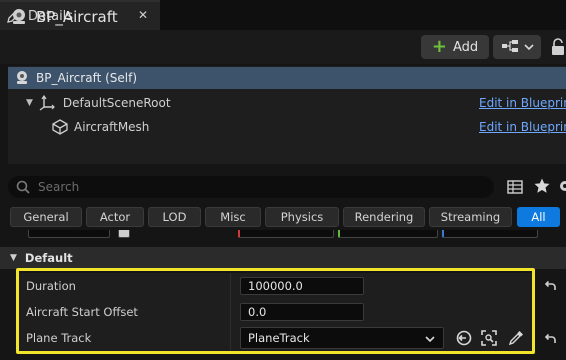  Describe the element at coordinates (302, 312) in the screenshot. I see `start-offset-input` at that location.